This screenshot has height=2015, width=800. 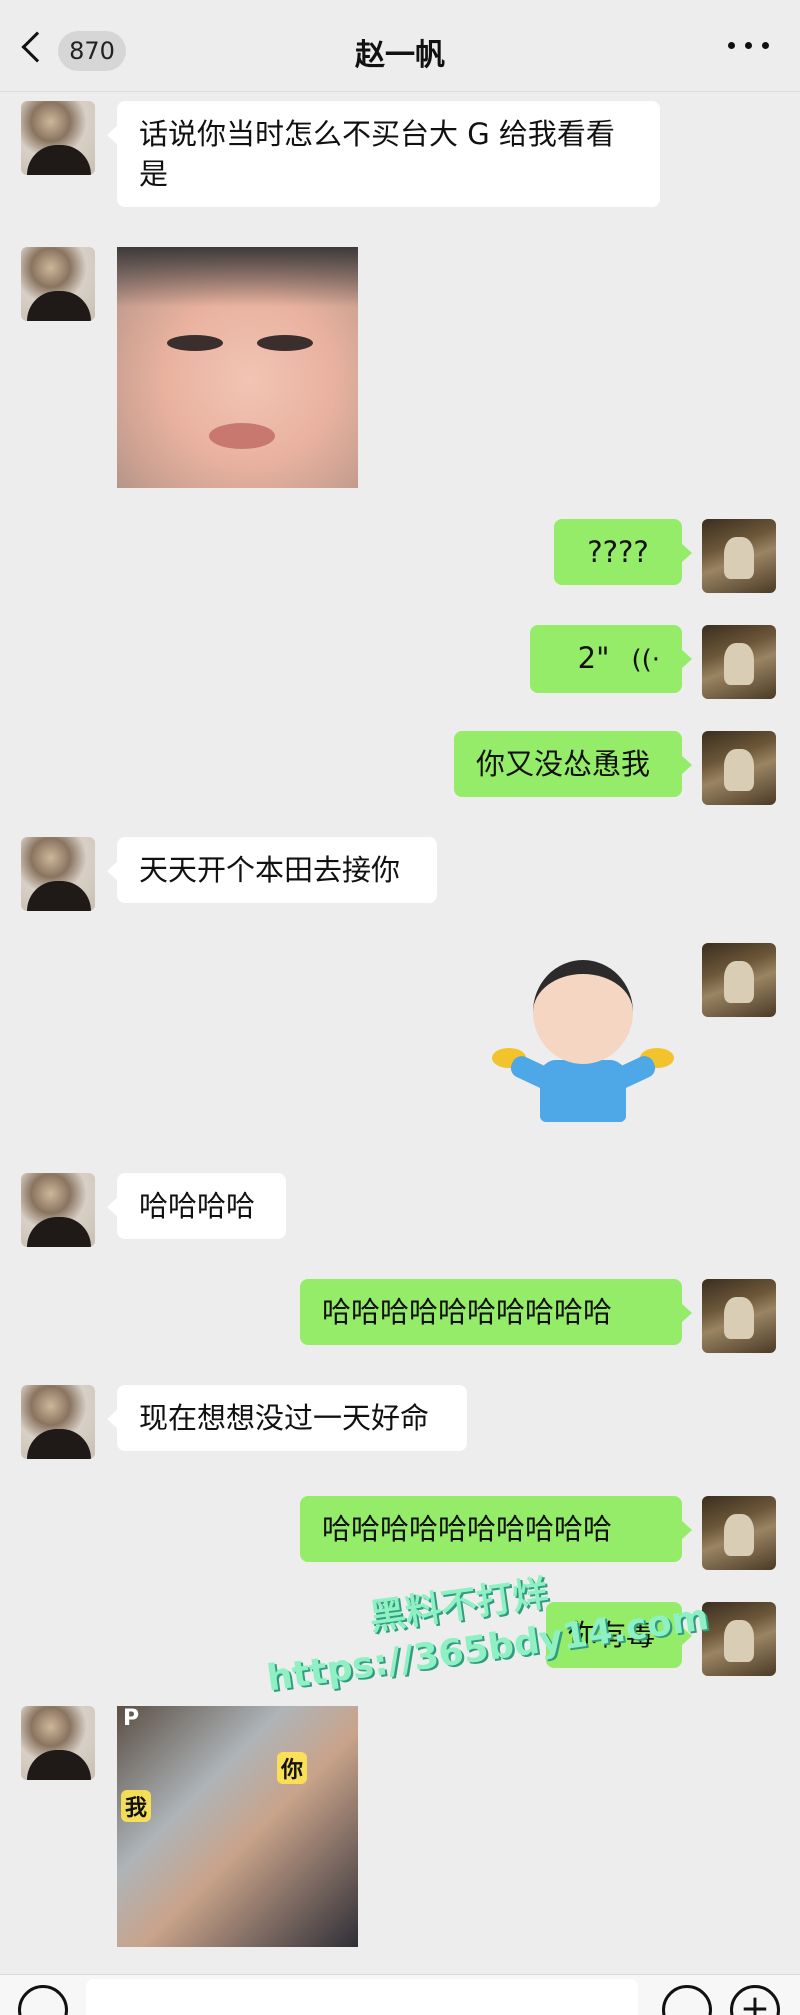 What do you see at coordinates (92, 51) in the screenshot?
I see `unread-count-badge: 870` at bounding box center [92, 51].